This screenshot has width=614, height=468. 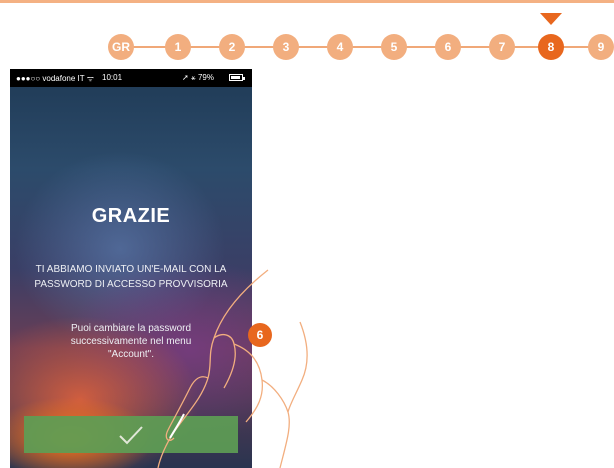 What do you see at coordinates (232, 368) in the screenshot?
I see `pointing-hand-illustration` at bounding box center [232, 368].